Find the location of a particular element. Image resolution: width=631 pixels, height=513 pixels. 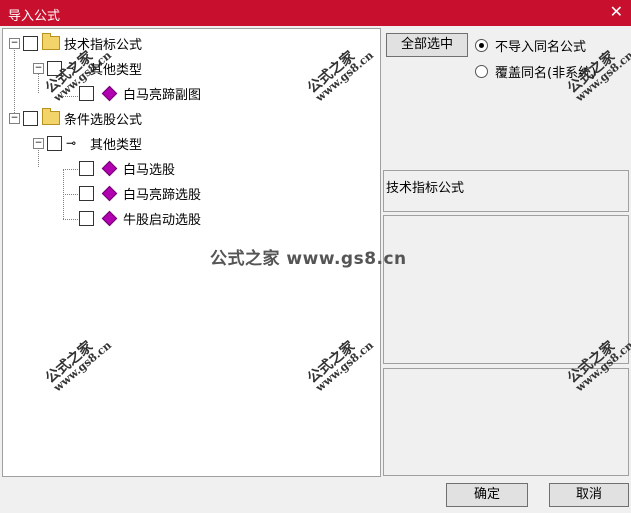

tree-leaf-label: 白马亮蹄选股 is located at coordinates (162, 195).